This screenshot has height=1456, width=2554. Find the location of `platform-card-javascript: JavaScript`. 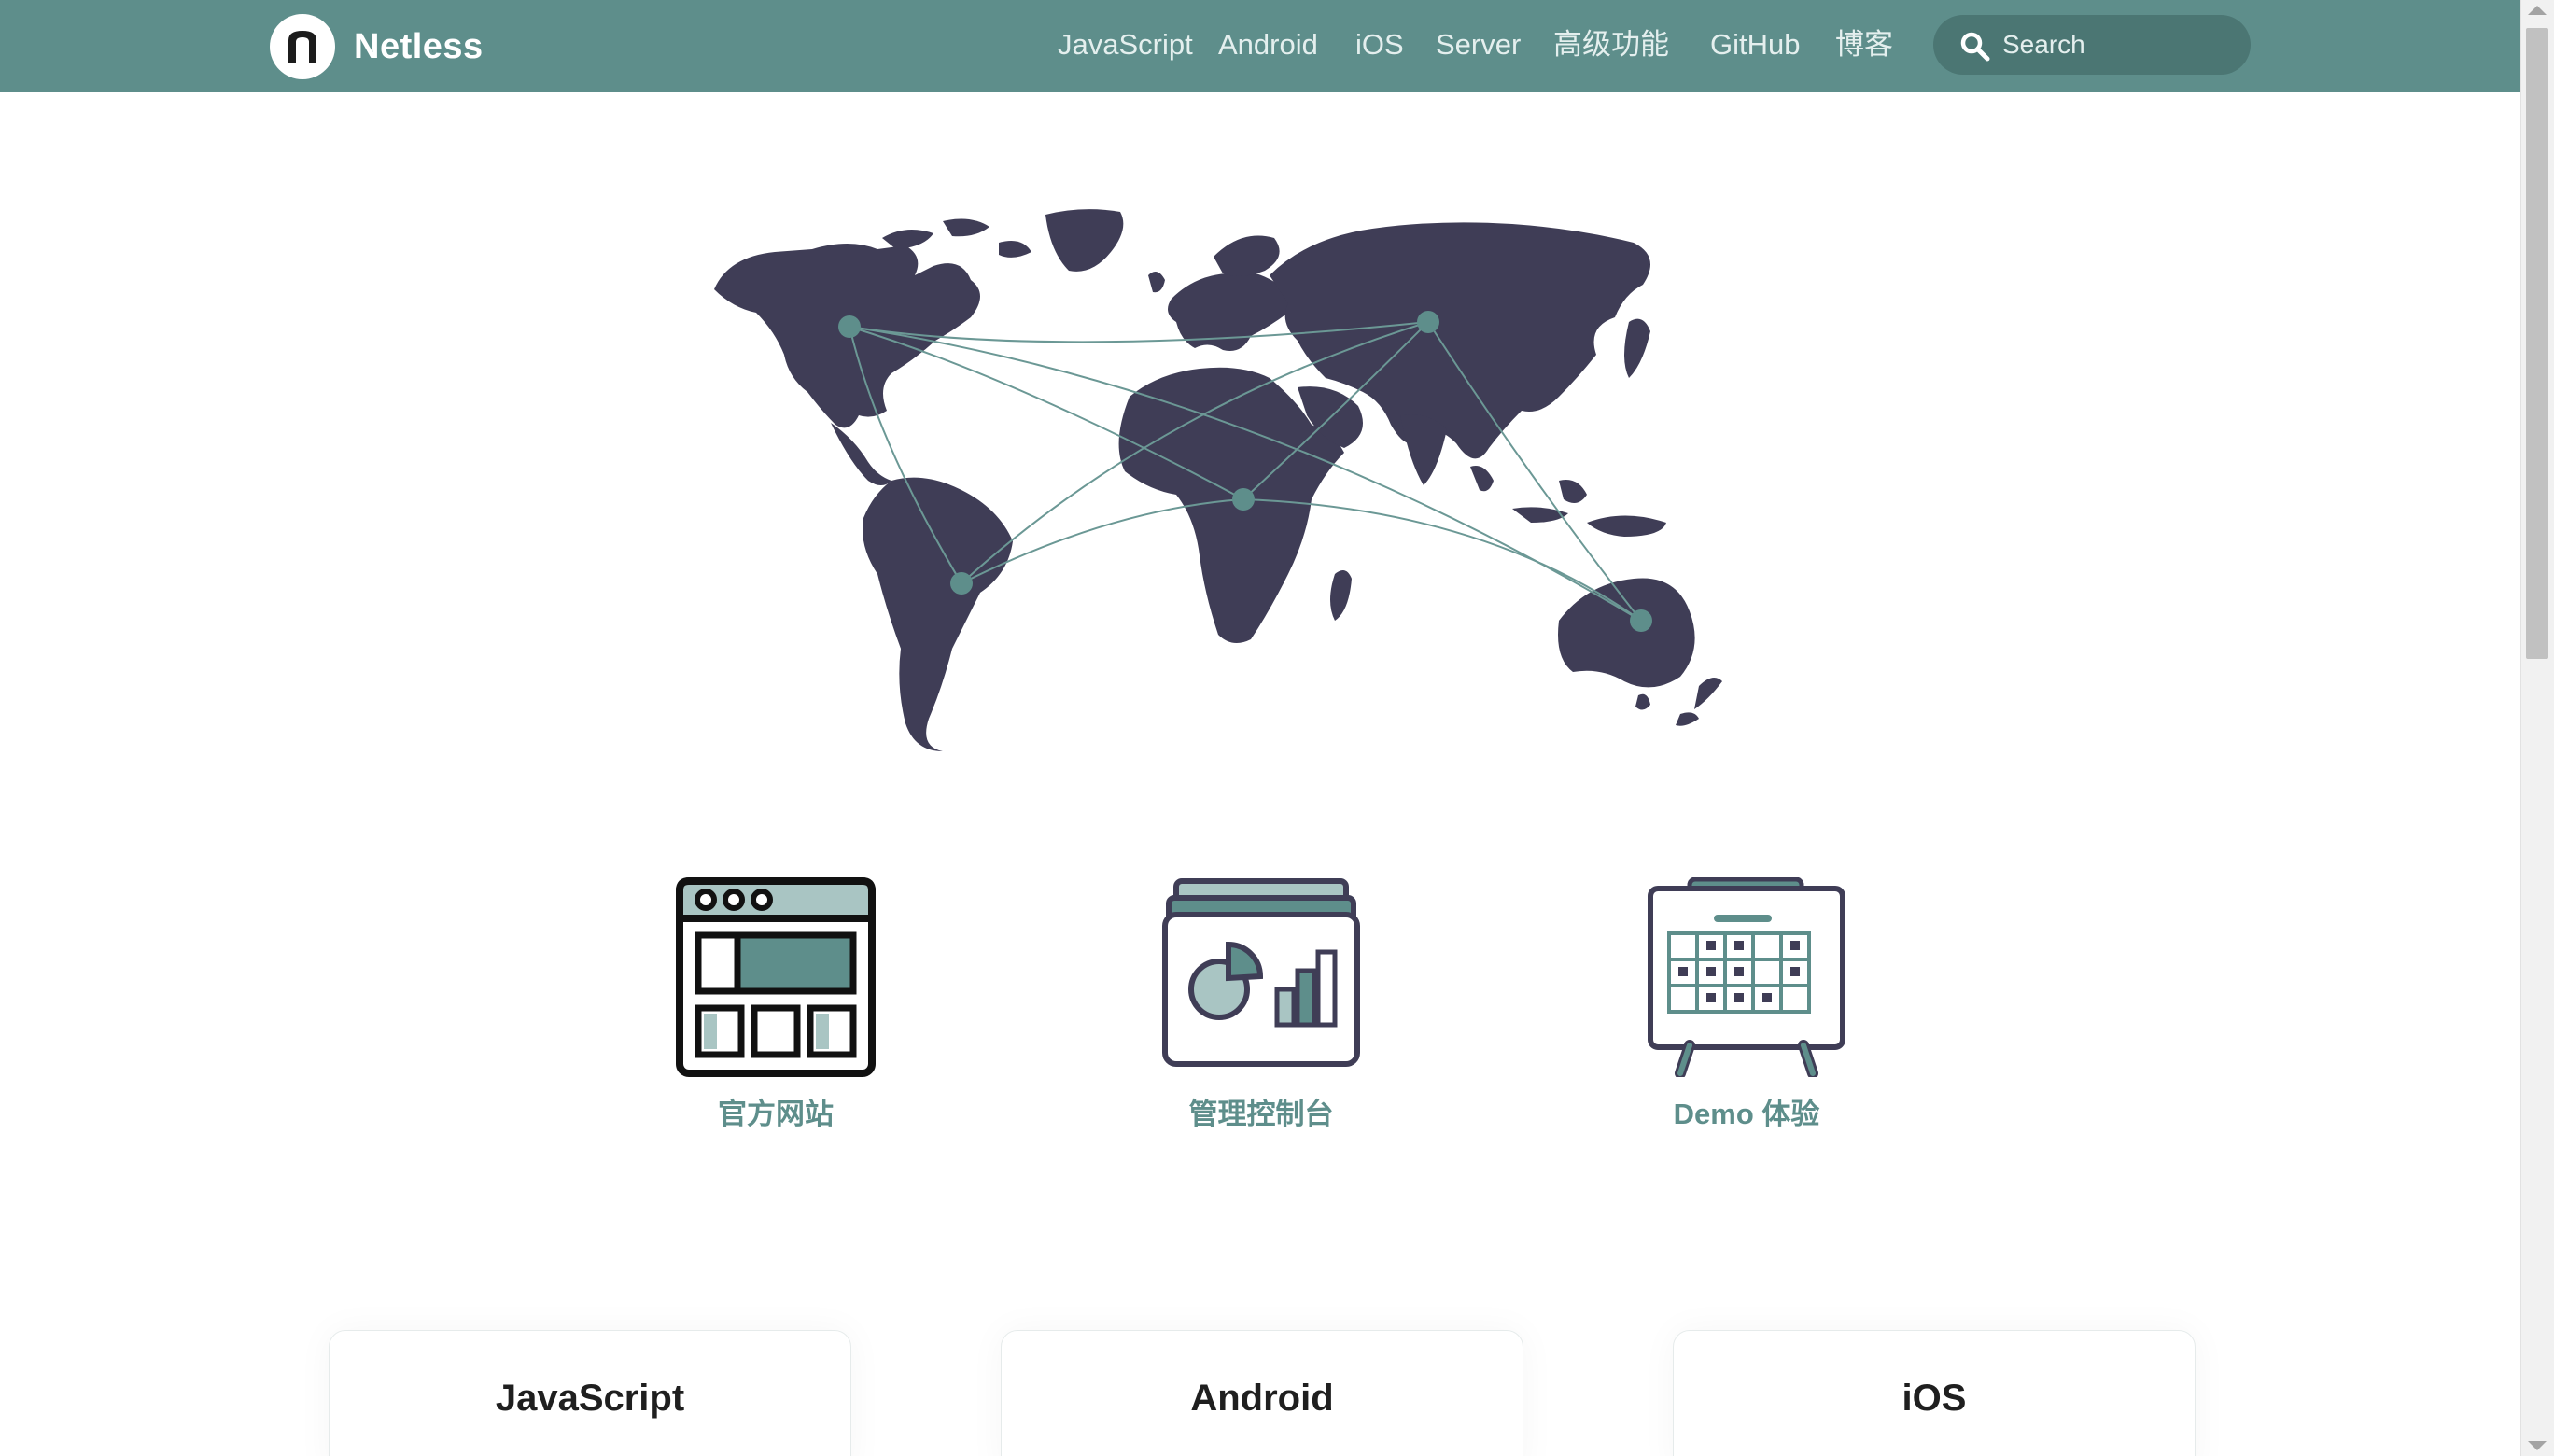

platform-card-javascript: JavaScript is located at coordinates (590, 1393).